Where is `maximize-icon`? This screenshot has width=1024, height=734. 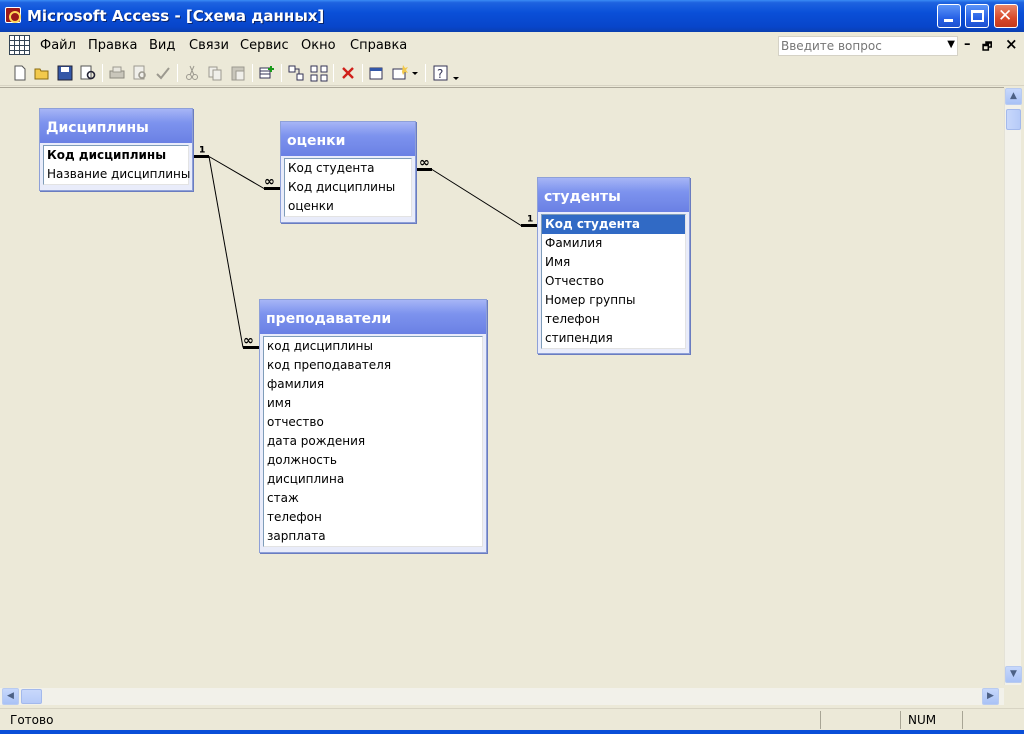 maximize-icon is located at coordinates (977, 16).